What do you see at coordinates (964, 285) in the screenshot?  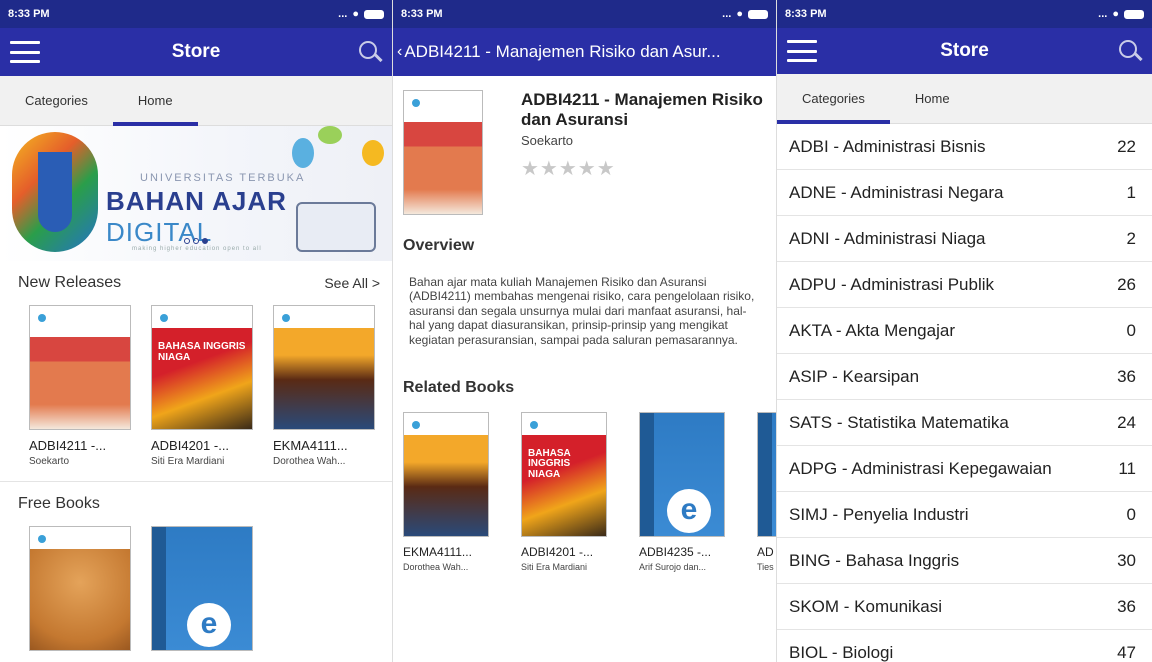 I see `category-item: ADPU - Administrasi Publik 26` at bounding box center [964, 285].